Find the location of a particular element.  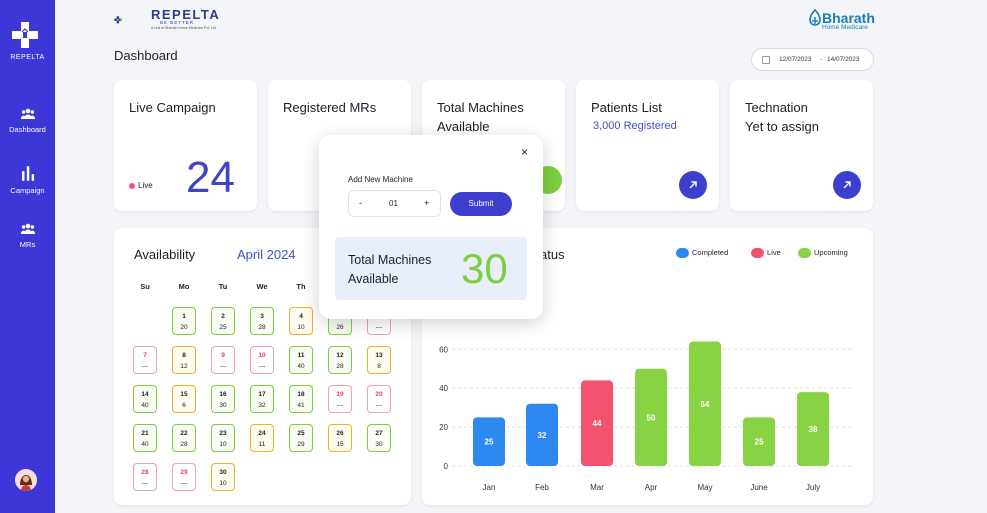

calendar-day: 14 40 is located at coordinates (145, 399).